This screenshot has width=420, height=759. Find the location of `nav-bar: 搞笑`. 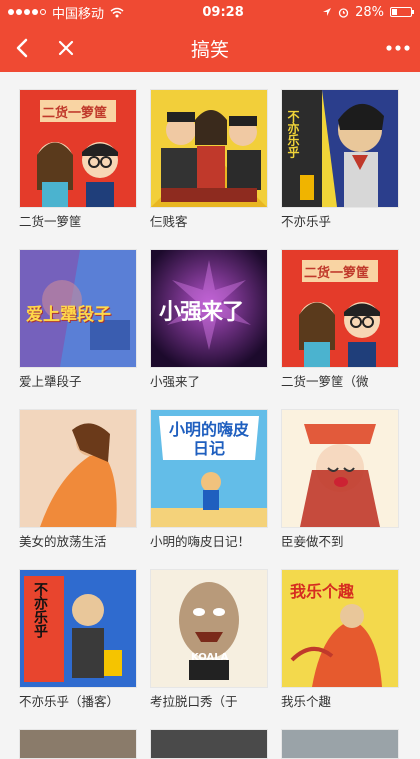

nav-bar: 搞笑 is located at coordinates (210, 48).